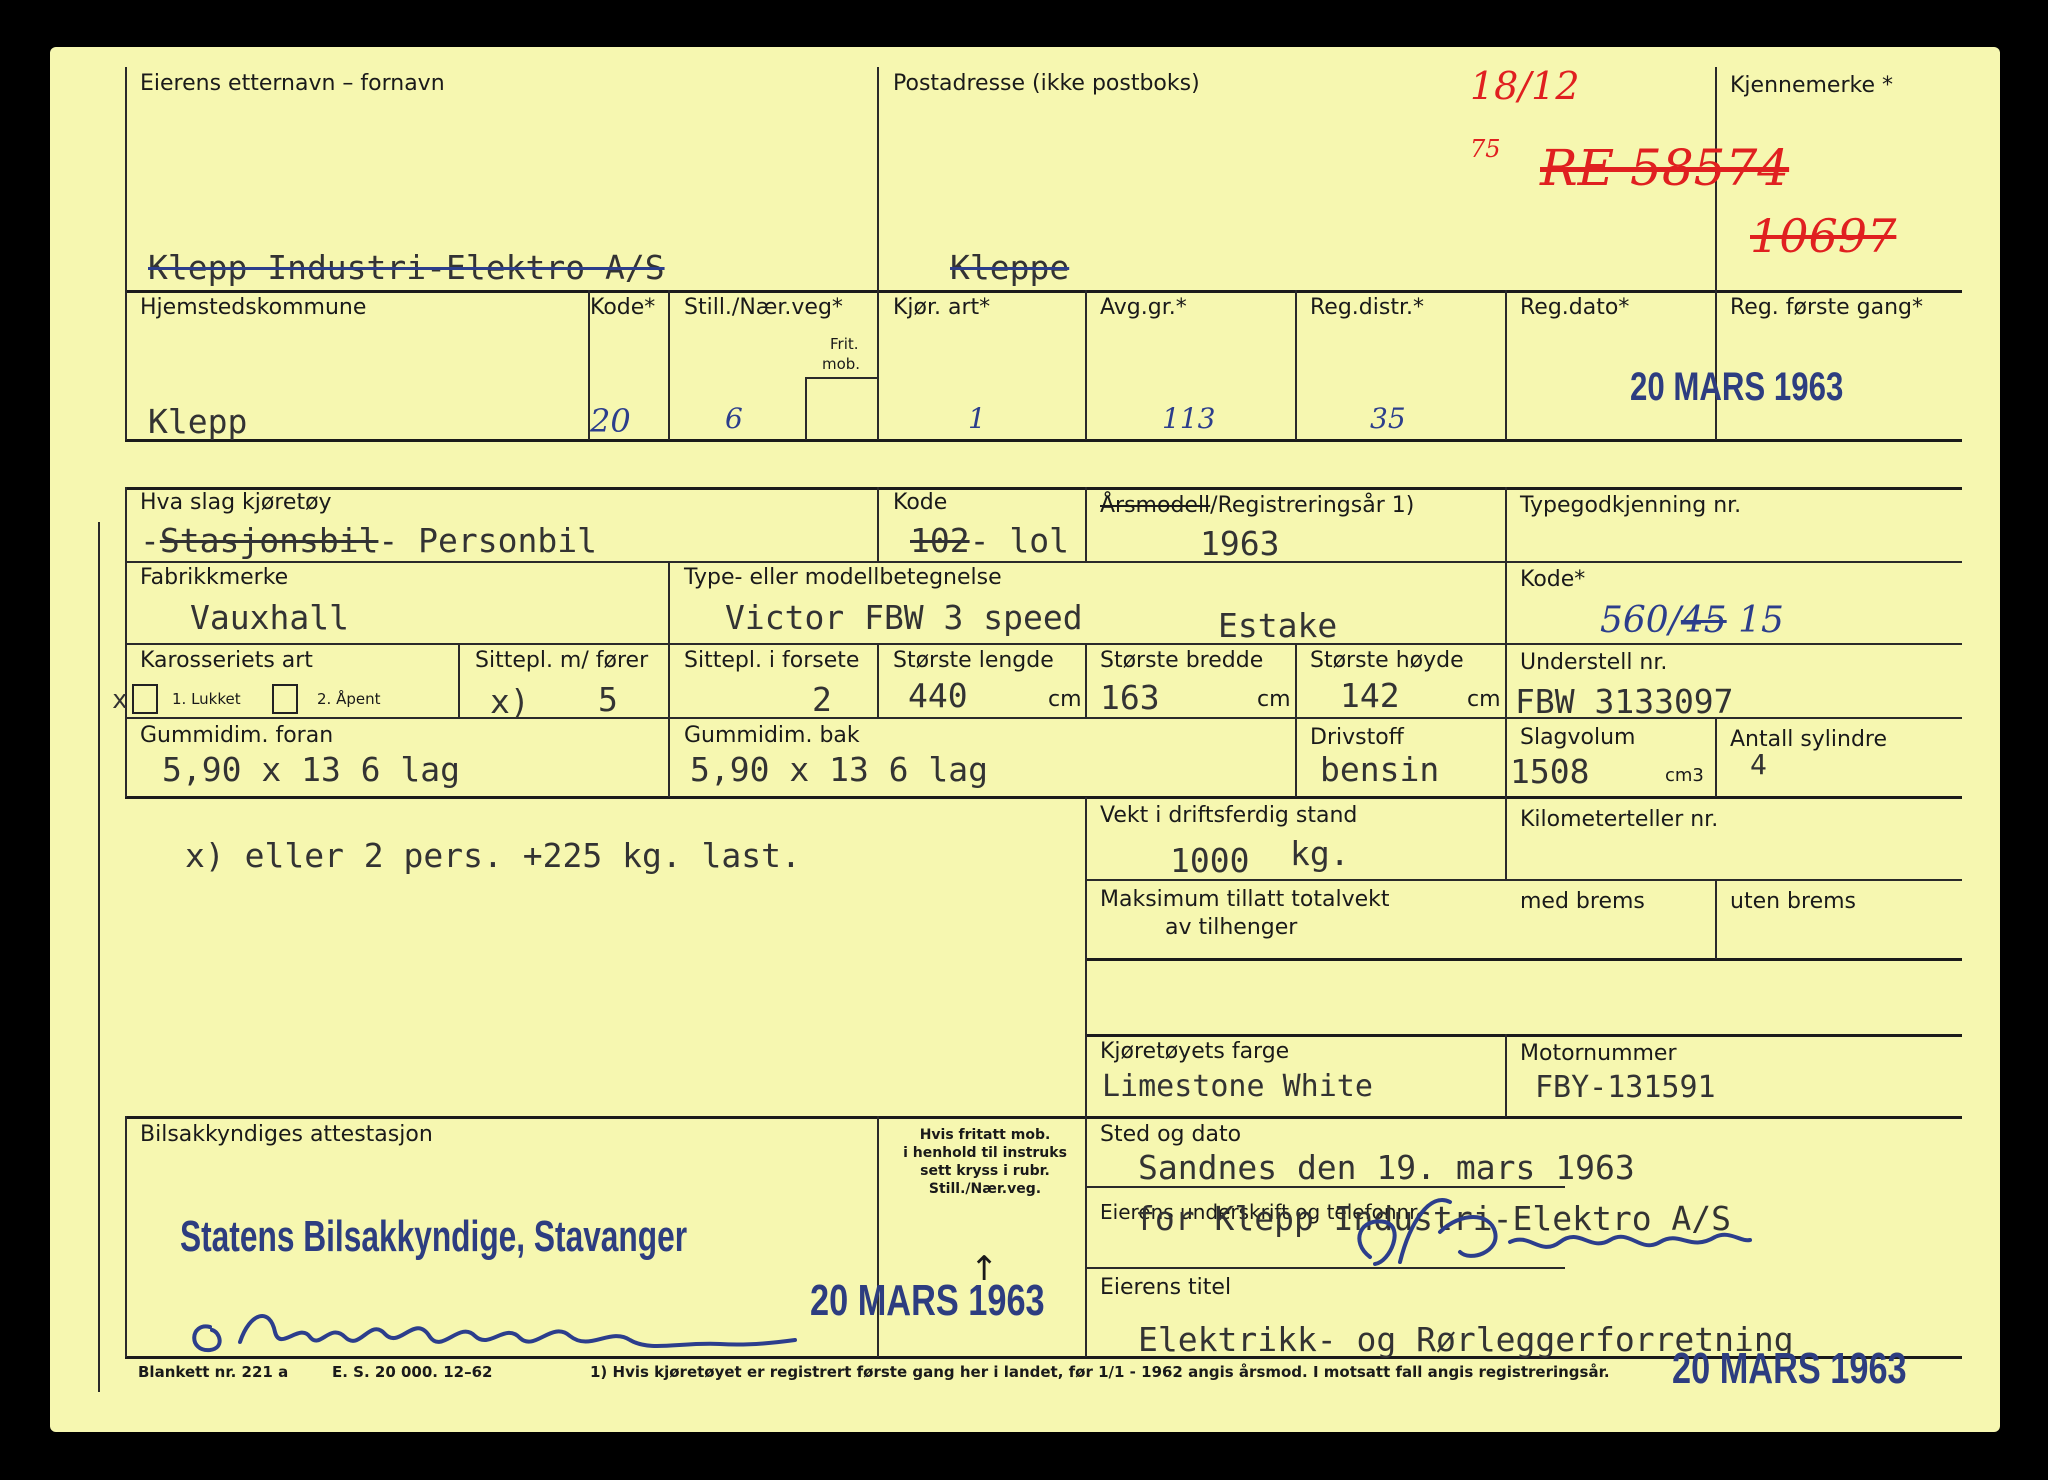  Describe the element at coordinates (977, 418) in the screenshot. I see `kjor-value: 1` at that location.